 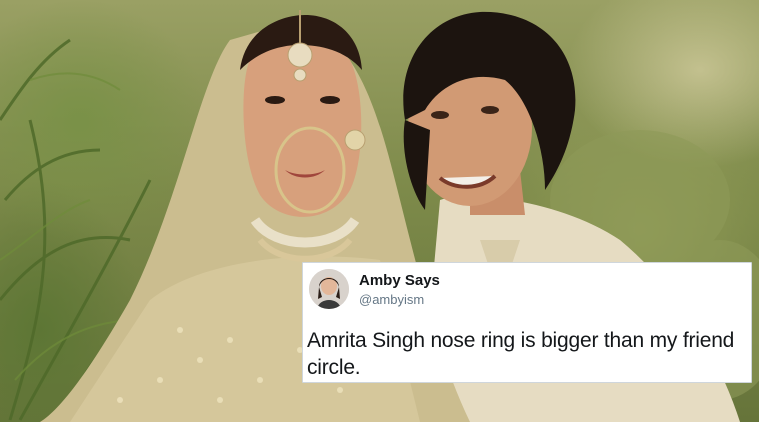 I want to click on user-handle: @ambyism, so click(x=391, y=299).